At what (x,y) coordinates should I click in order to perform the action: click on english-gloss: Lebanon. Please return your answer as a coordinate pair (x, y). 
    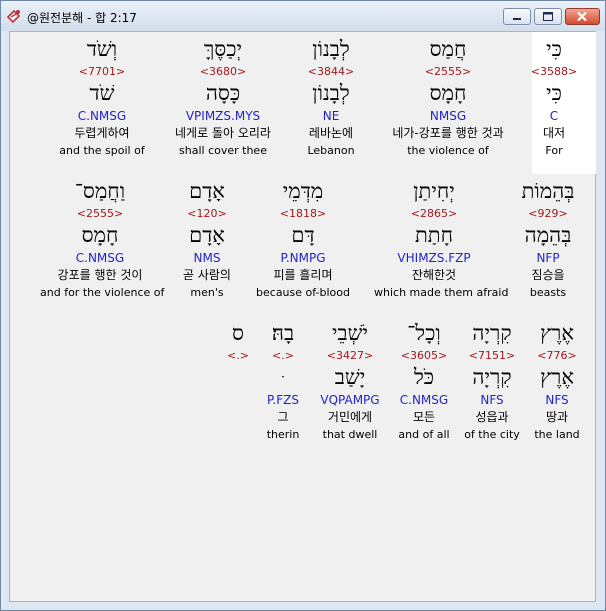
    Looking at the image, I should click on (331, 150).